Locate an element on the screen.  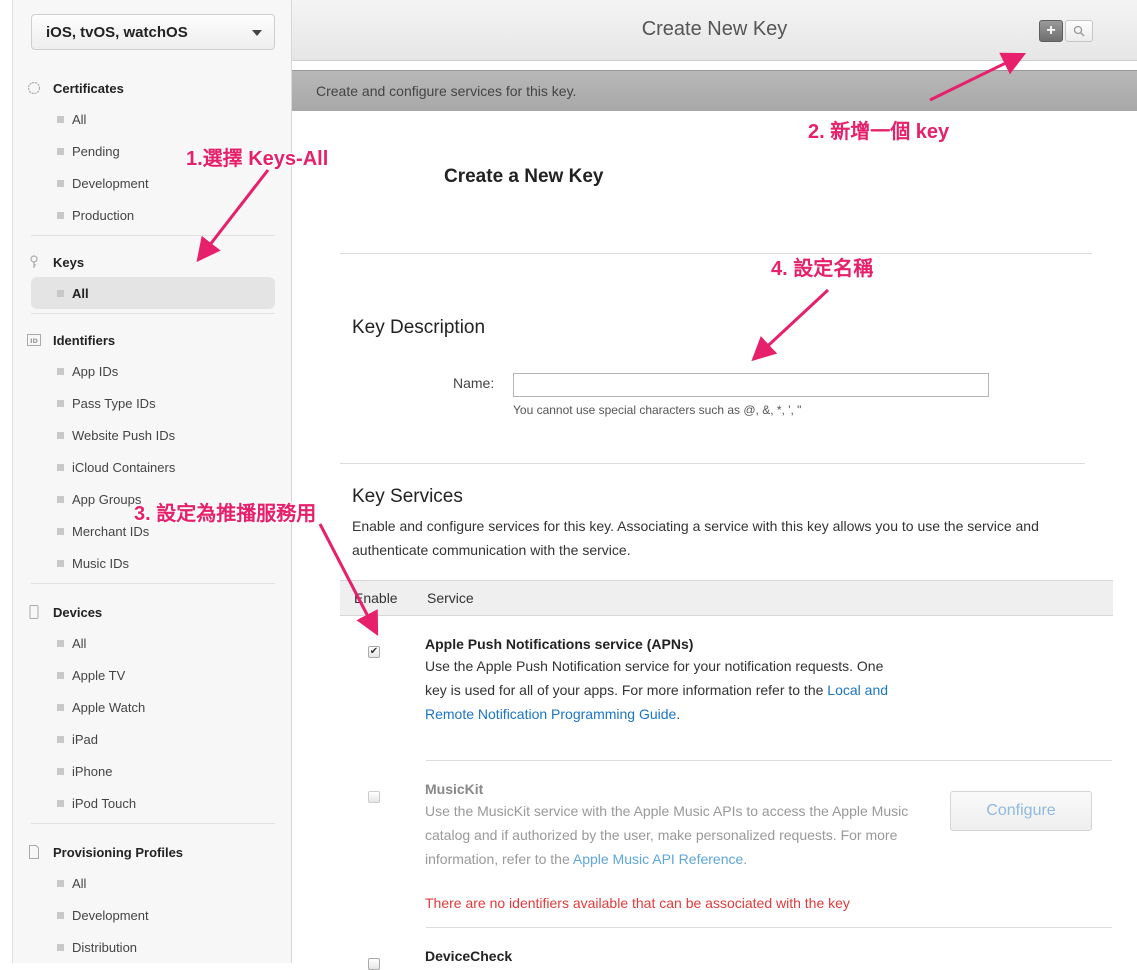
annotation-step3: 3. 設定為推播服務用 is located at coordinates (225, 514).